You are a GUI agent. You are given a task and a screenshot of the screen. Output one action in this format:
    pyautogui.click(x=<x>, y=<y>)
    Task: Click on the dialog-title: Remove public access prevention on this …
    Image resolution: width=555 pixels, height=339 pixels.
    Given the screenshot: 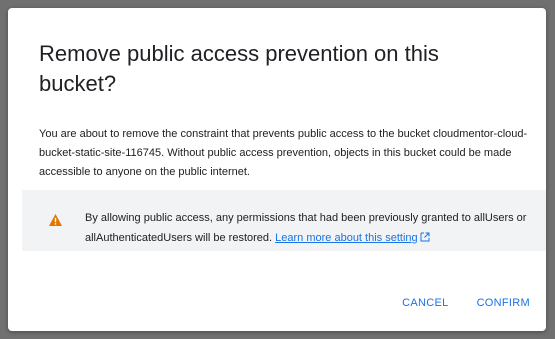 What is the action you would take?
    pyautogui.click(x=239, y=68)
    